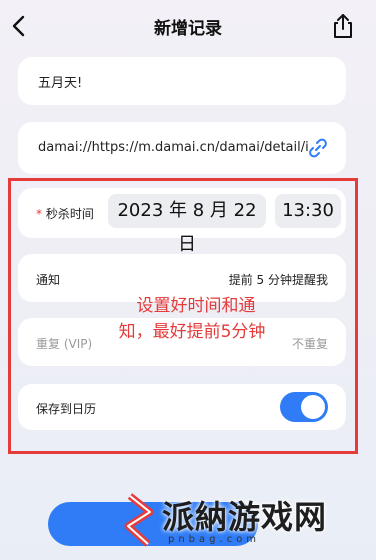 The width and height of the screenshot is (376, 560). I want to click on annotation-line-2: 知，最好提前5分钟, so click(192, 332).